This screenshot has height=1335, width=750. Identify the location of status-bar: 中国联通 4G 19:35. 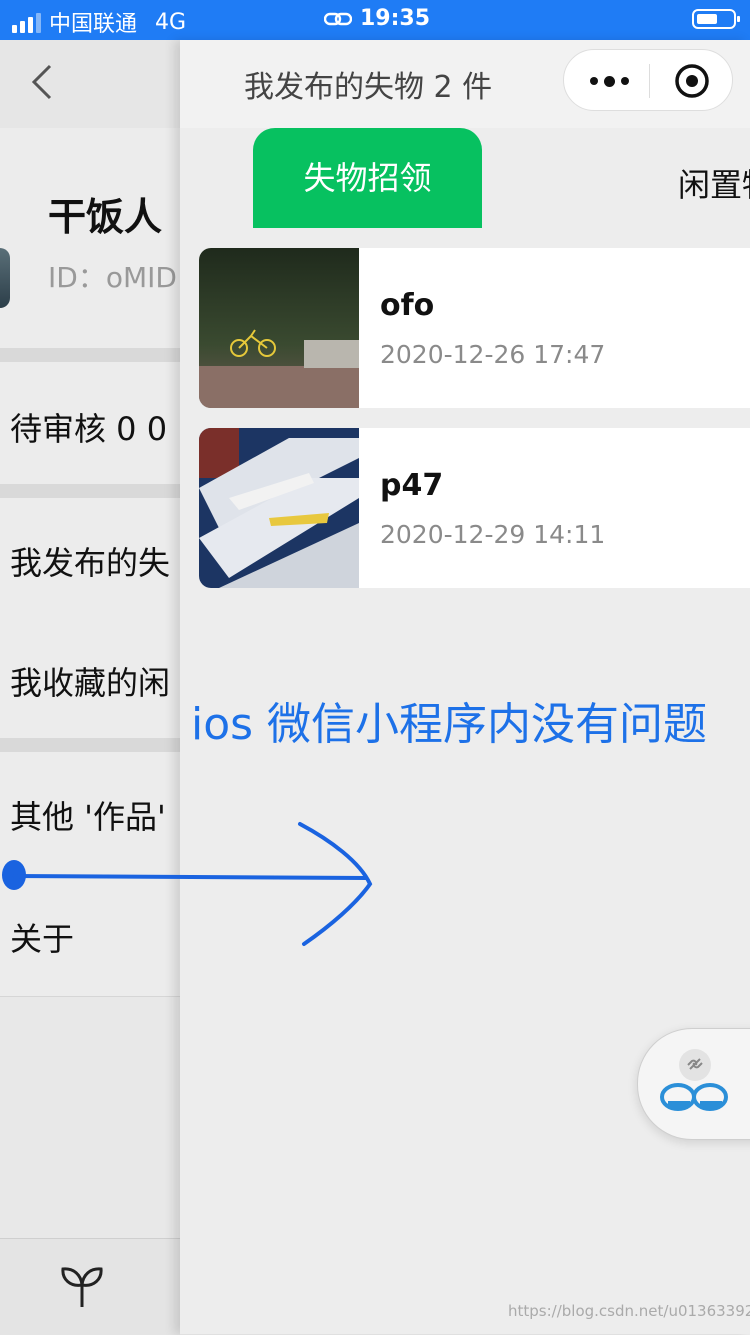
(375, 20).